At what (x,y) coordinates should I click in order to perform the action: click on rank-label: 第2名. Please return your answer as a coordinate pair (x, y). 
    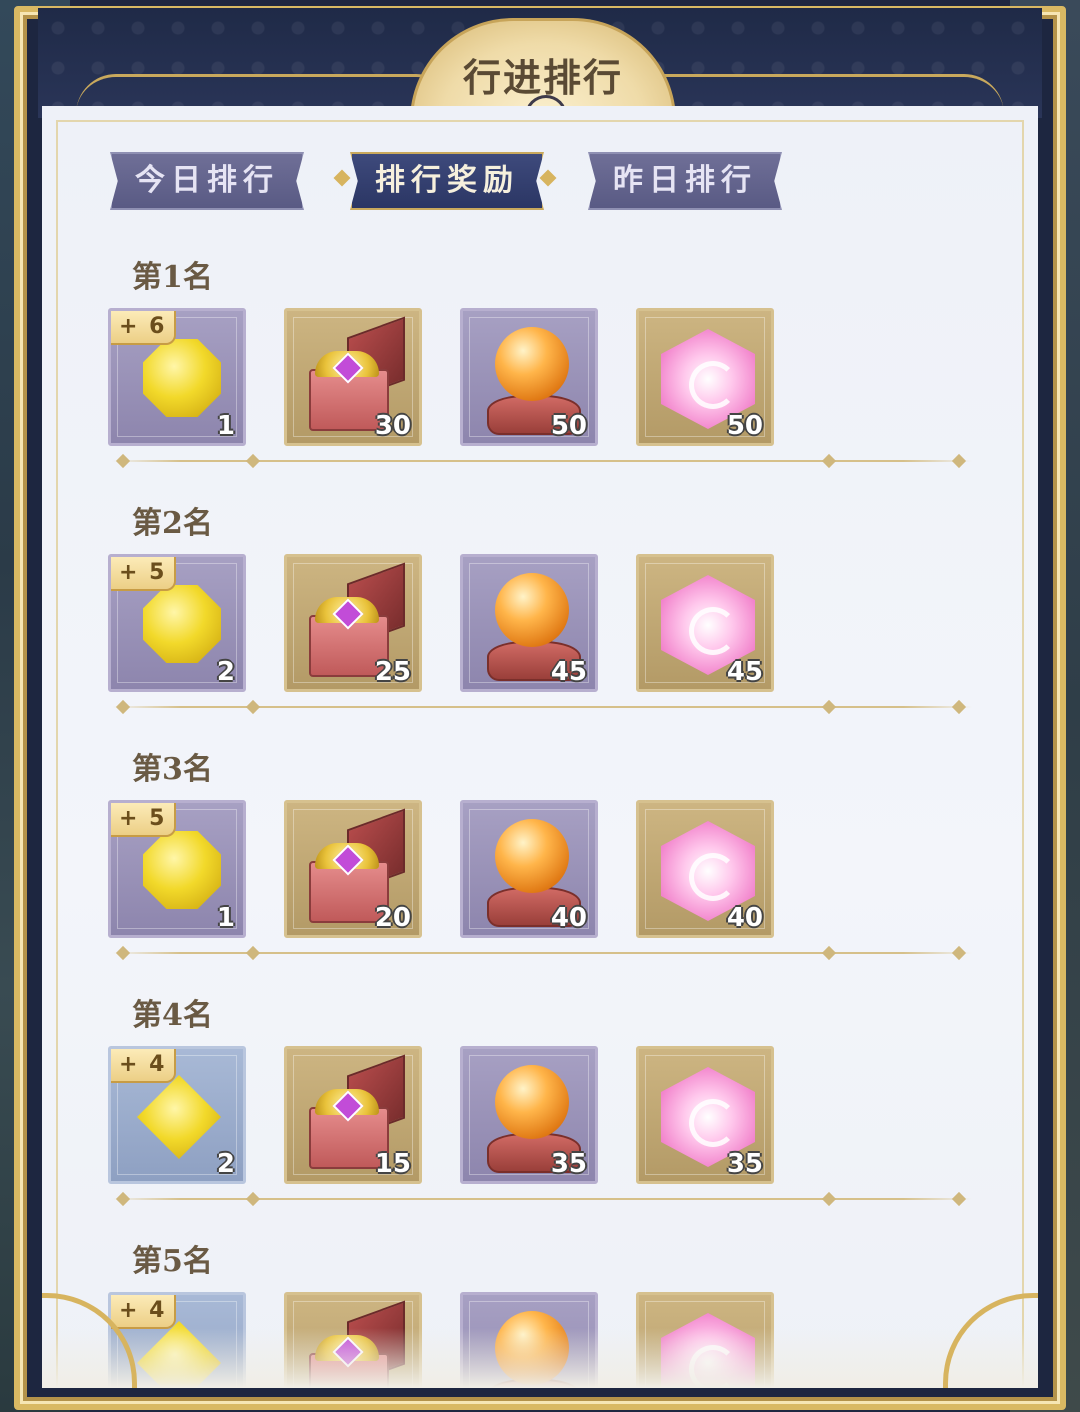
    Looking at the image, I should click on (172, 523).